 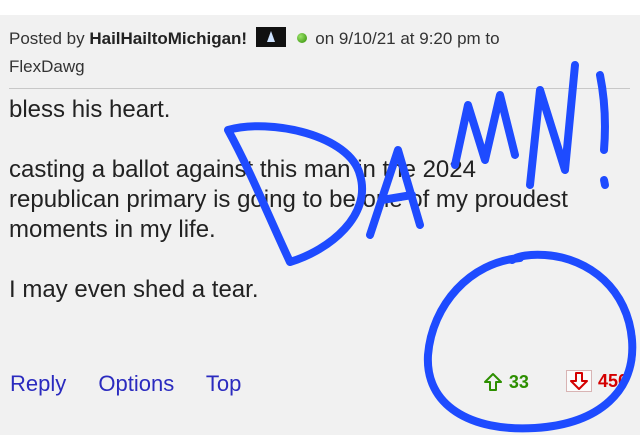 What do you see at coordinates (518, 381) in the screenshot?
I see `upvote-count: 33` at bounding box center [518, 381].